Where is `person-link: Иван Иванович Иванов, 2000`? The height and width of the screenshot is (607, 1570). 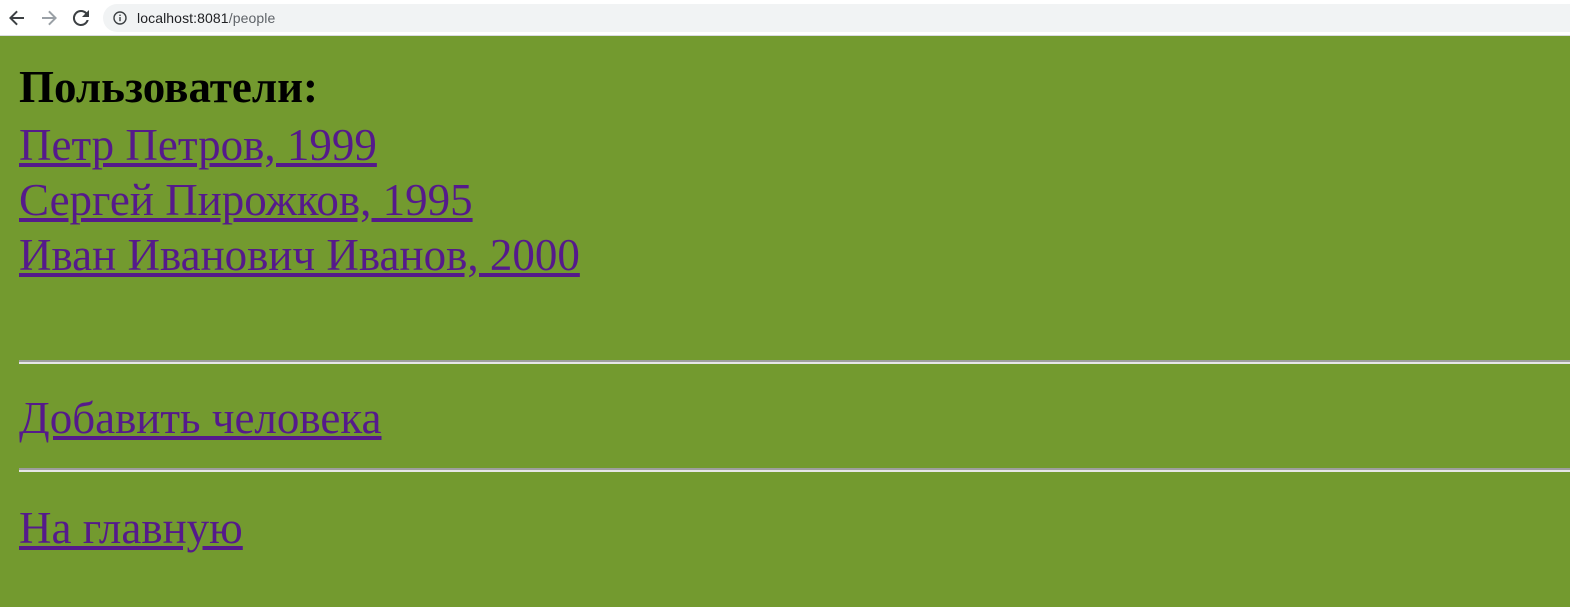 person-link: Иван Иванович Иванов, 2000 is located at coordinates (299, 255).